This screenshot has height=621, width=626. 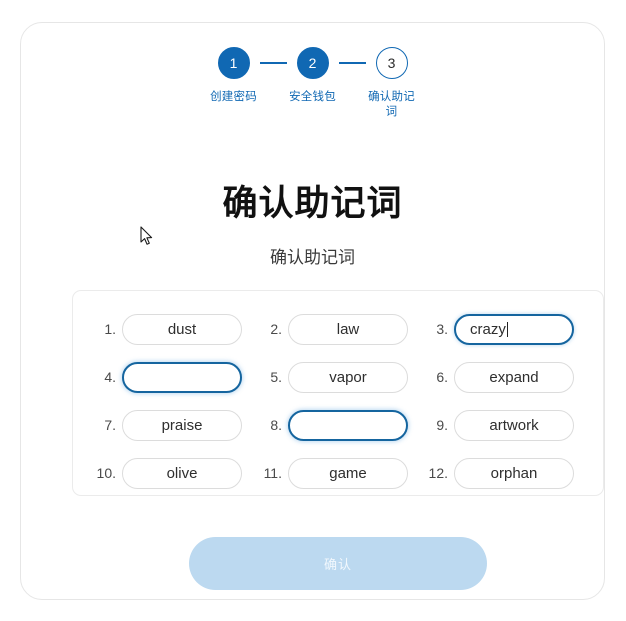 I want to click on mnemonic-index: 5., so click(x=276, y=377).